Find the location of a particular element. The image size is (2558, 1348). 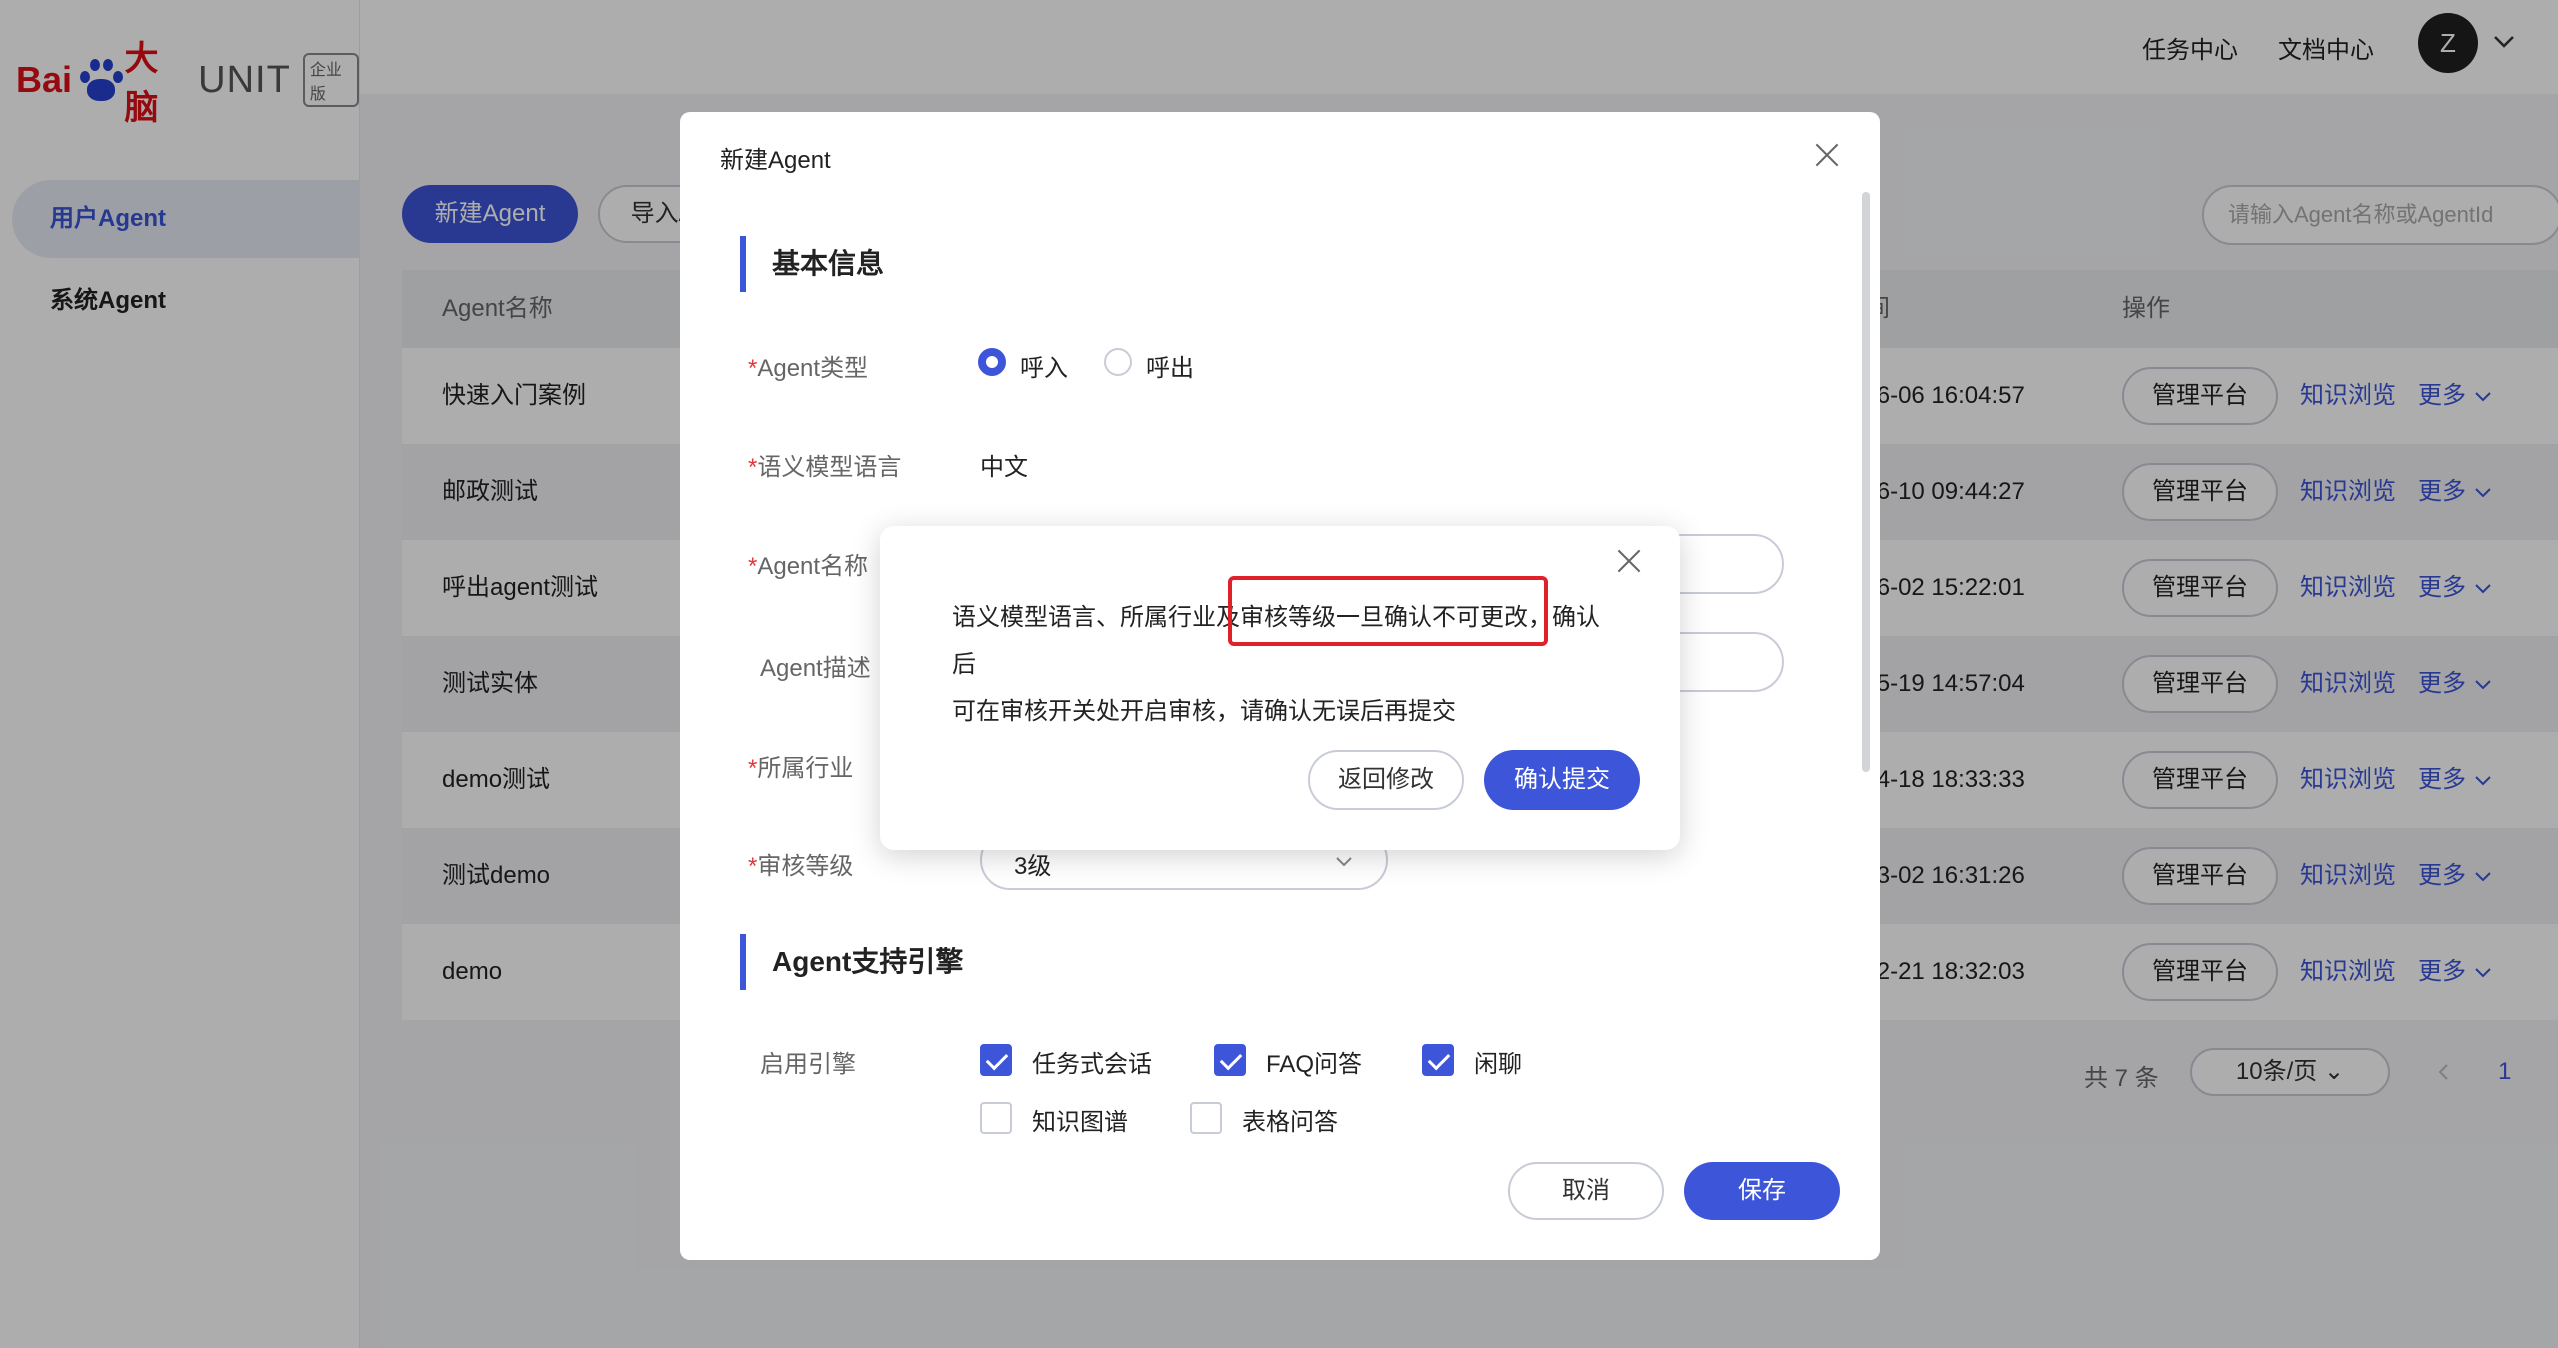

audit-level-value: 3级 is located at coordinates (1033, 866).